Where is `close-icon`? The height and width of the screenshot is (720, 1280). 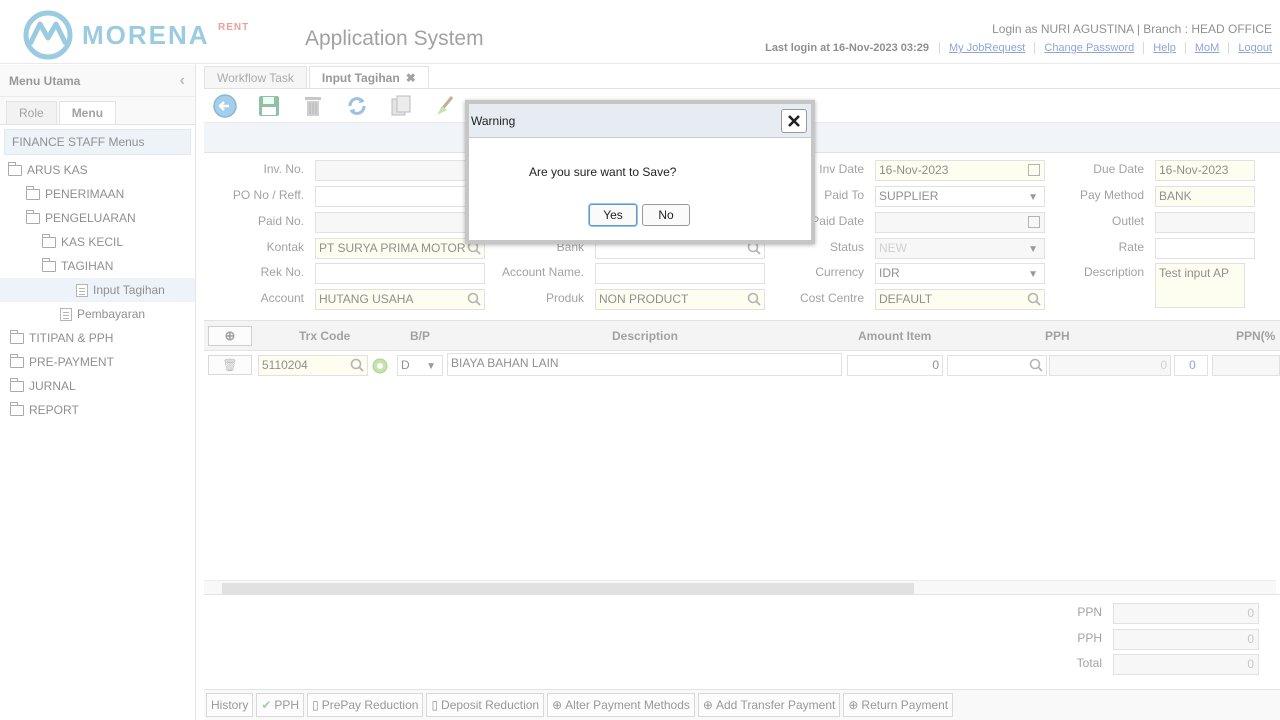 close-icon is located at coordinates (794, 121).